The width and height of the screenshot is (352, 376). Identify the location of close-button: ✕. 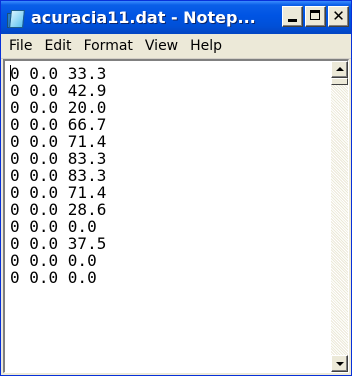
(338, 16).